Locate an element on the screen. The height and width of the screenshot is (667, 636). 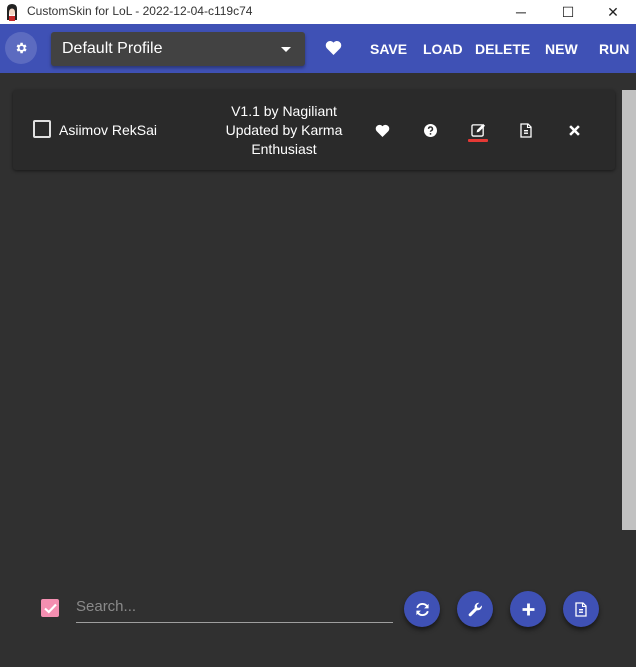
wrench-icon is located at coordinates (475, 609).